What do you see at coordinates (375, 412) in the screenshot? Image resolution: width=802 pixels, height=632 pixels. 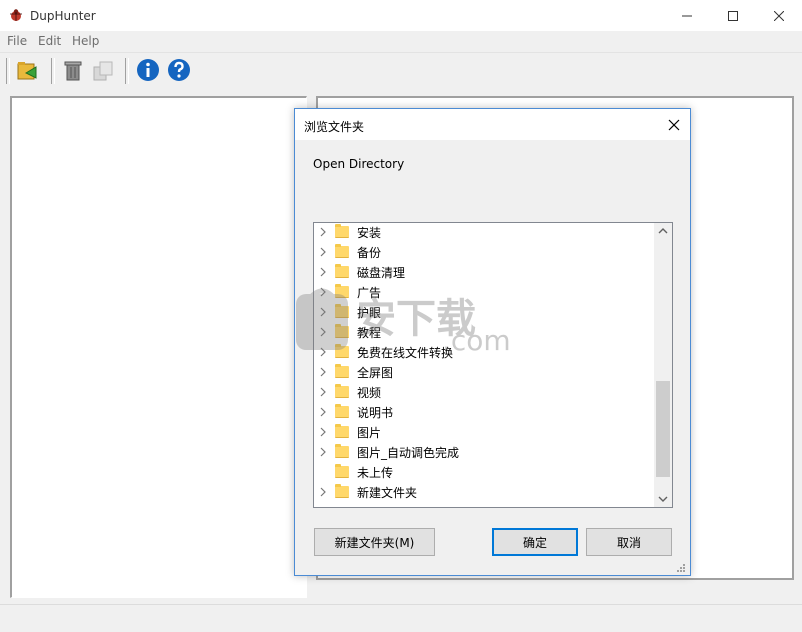 I see `folder-name: 说明书` at bounding box center [375, 412].